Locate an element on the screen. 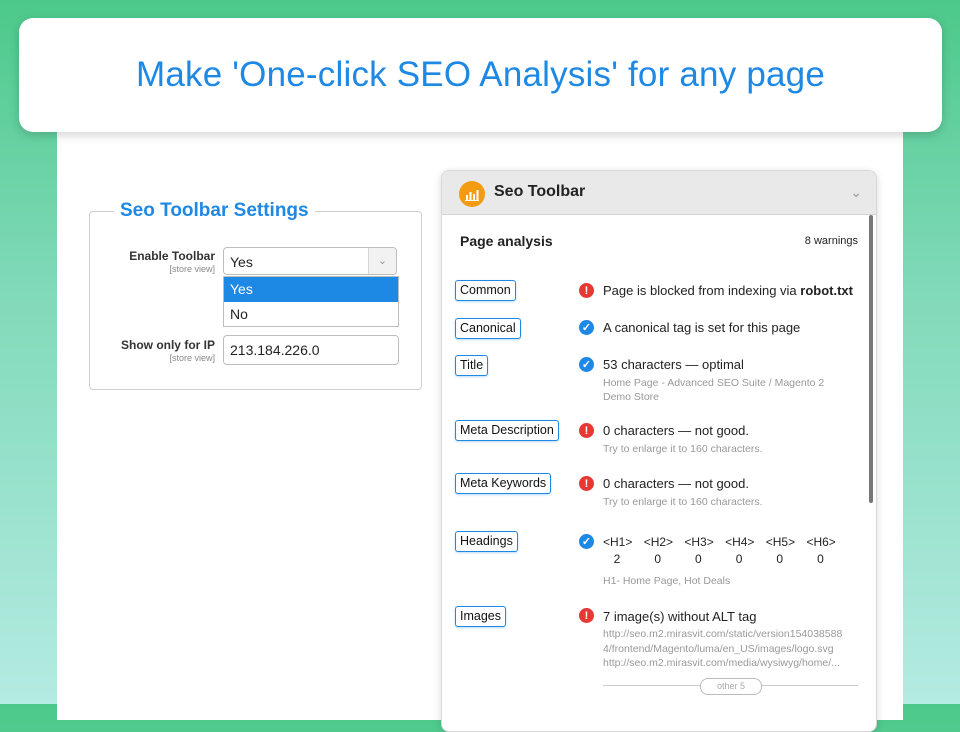  toolbar-header: Seo Toolbar ⌄ is located at coordinates (659, 193).